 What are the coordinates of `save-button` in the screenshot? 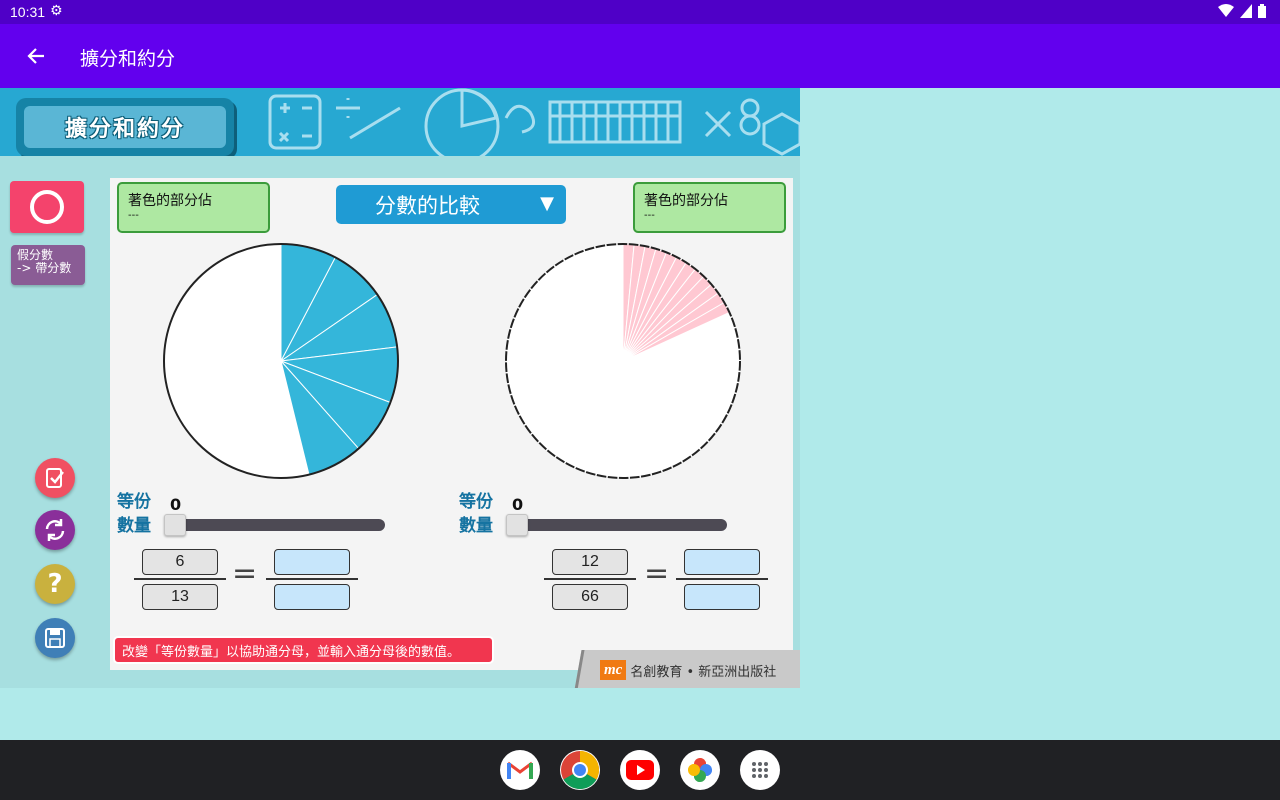 It's located at (55, 638).